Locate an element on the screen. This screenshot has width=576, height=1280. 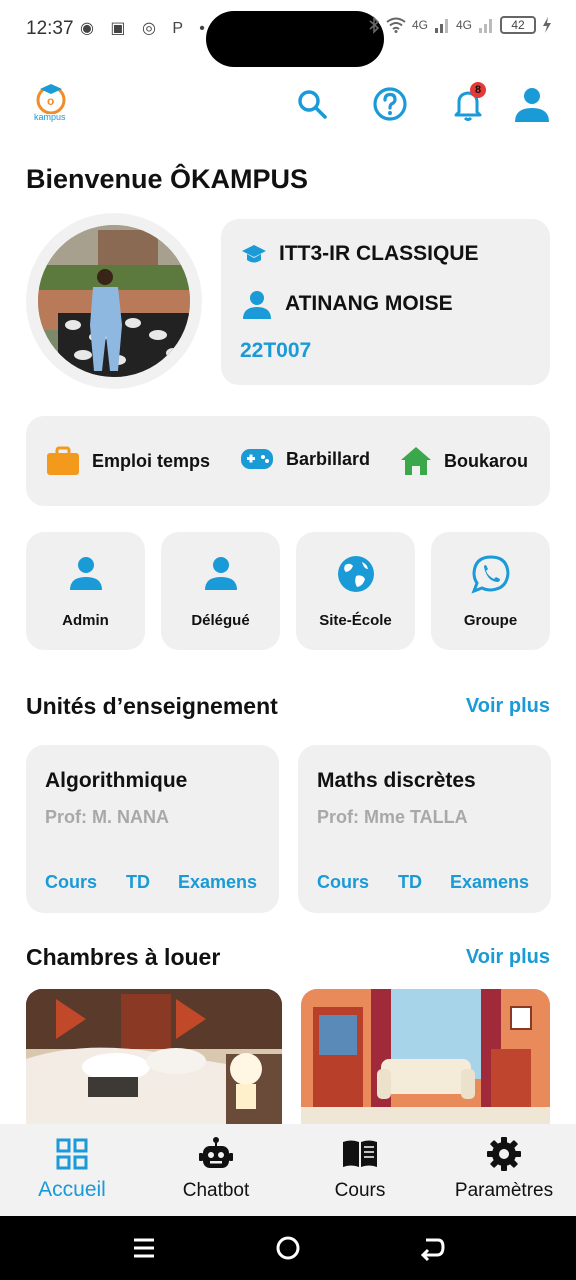
account-button is located at coordinates (532, 104).